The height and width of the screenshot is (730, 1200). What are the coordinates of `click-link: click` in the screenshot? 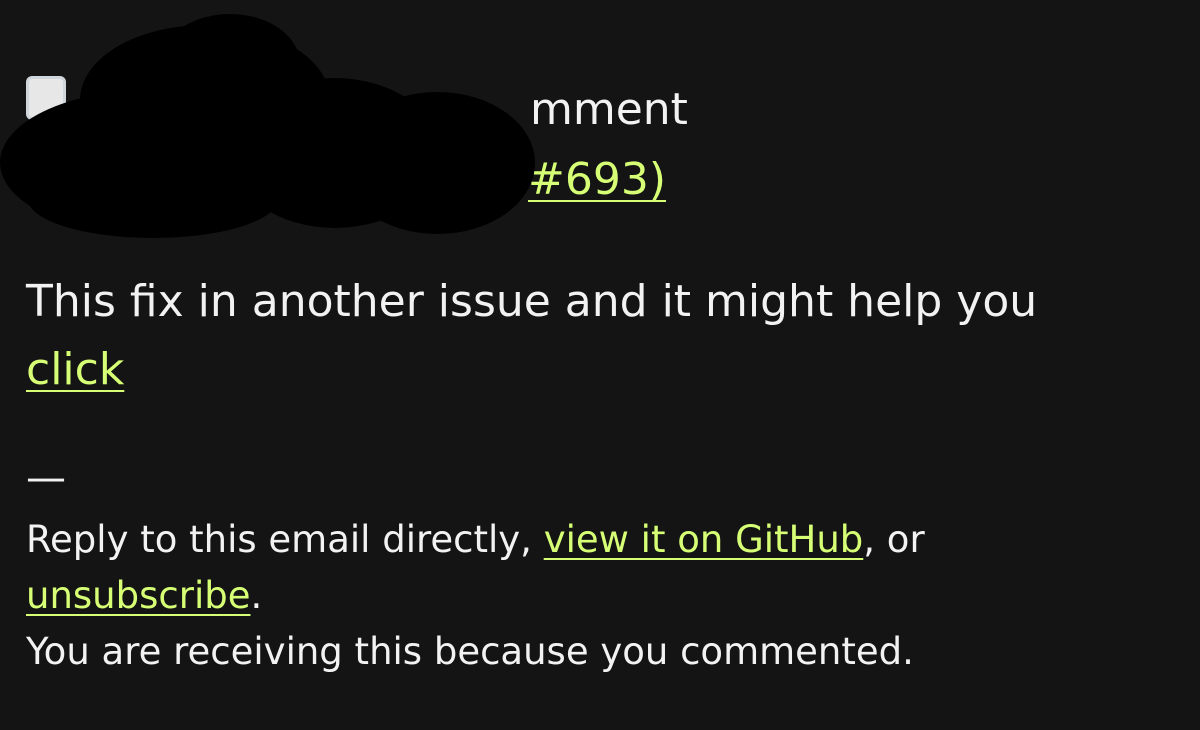 It's located at (75, 369).